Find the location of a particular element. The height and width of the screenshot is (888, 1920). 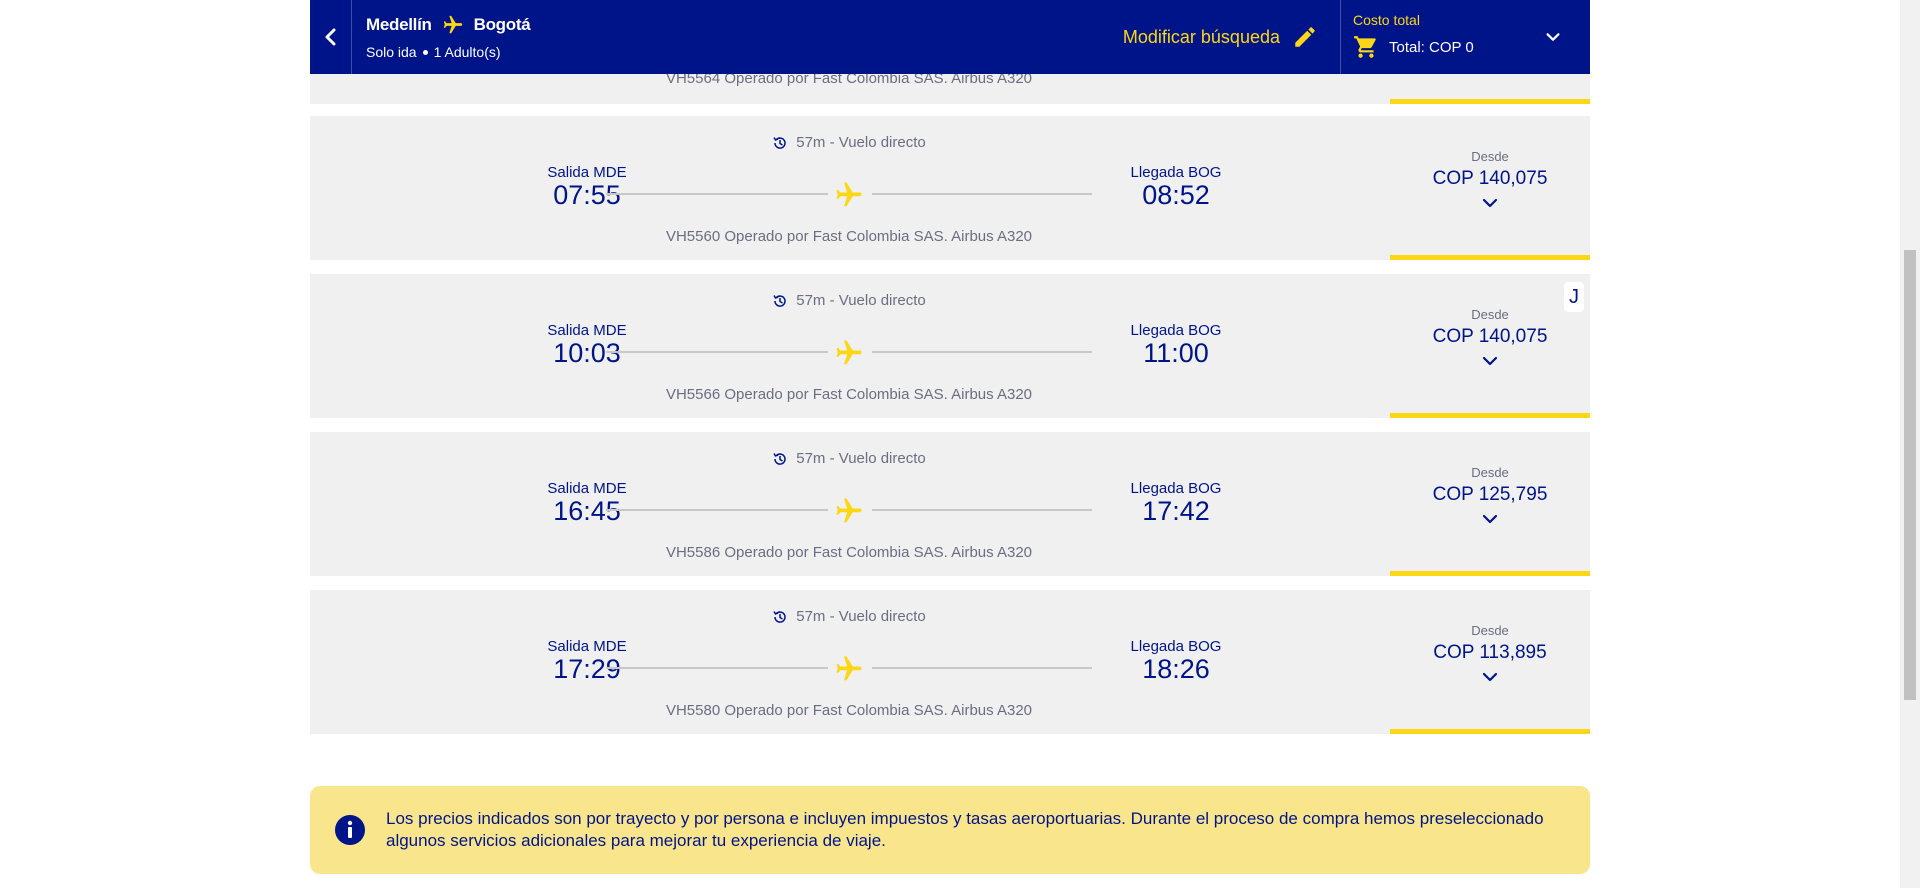

page-scrollbar is located at coordinates (1910, 444).